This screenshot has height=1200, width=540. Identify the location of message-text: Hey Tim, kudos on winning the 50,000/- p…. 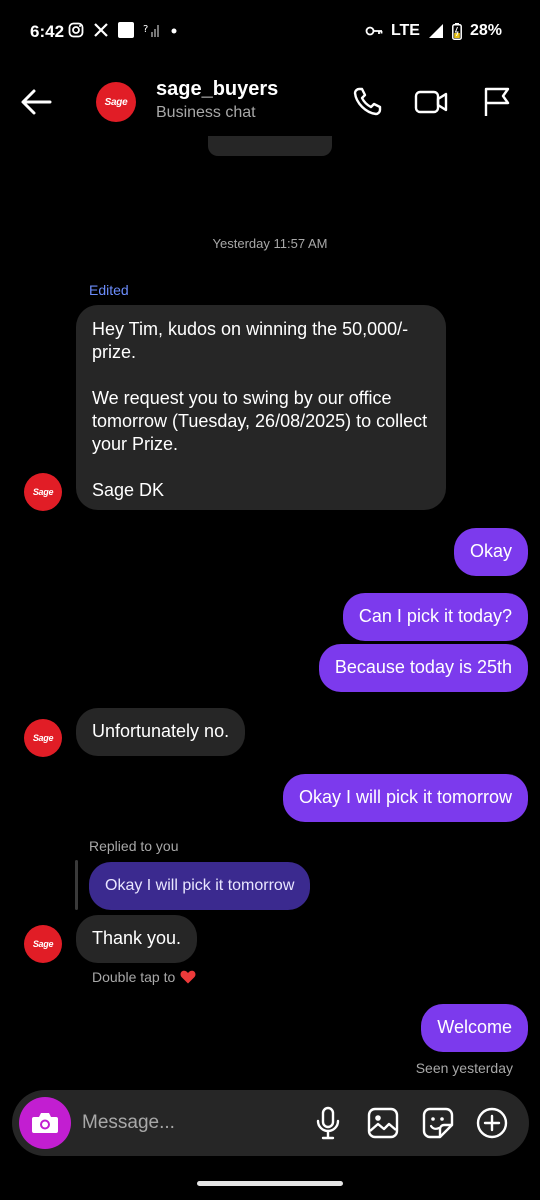
(260, 409).